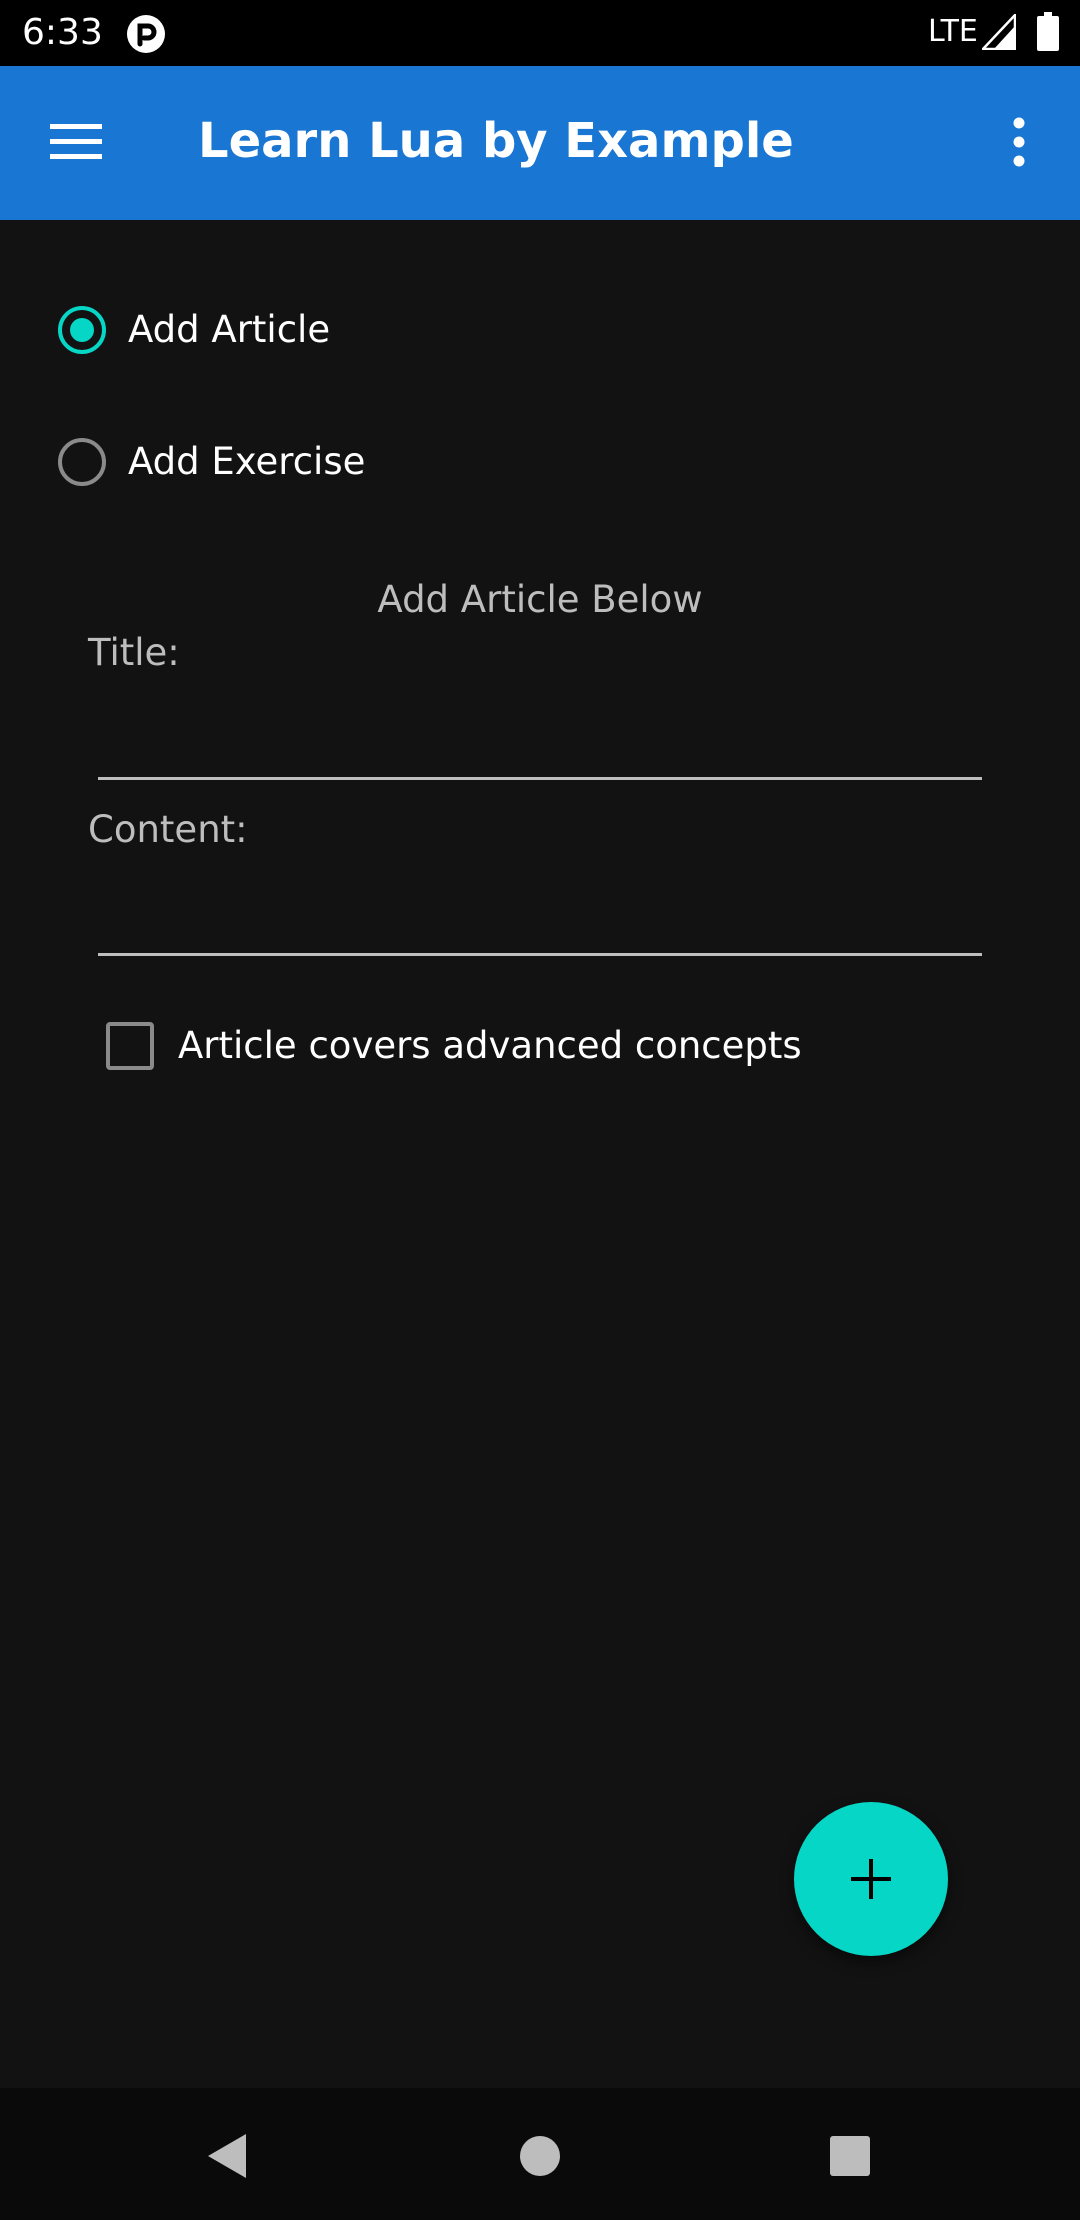 Image resolution: width=1080 pixels, height=2220 pixels. What do you see at coordinates (850, 2156) in the screenshot?
I see `recents-square-icon` at bounding box center [850, 2156].